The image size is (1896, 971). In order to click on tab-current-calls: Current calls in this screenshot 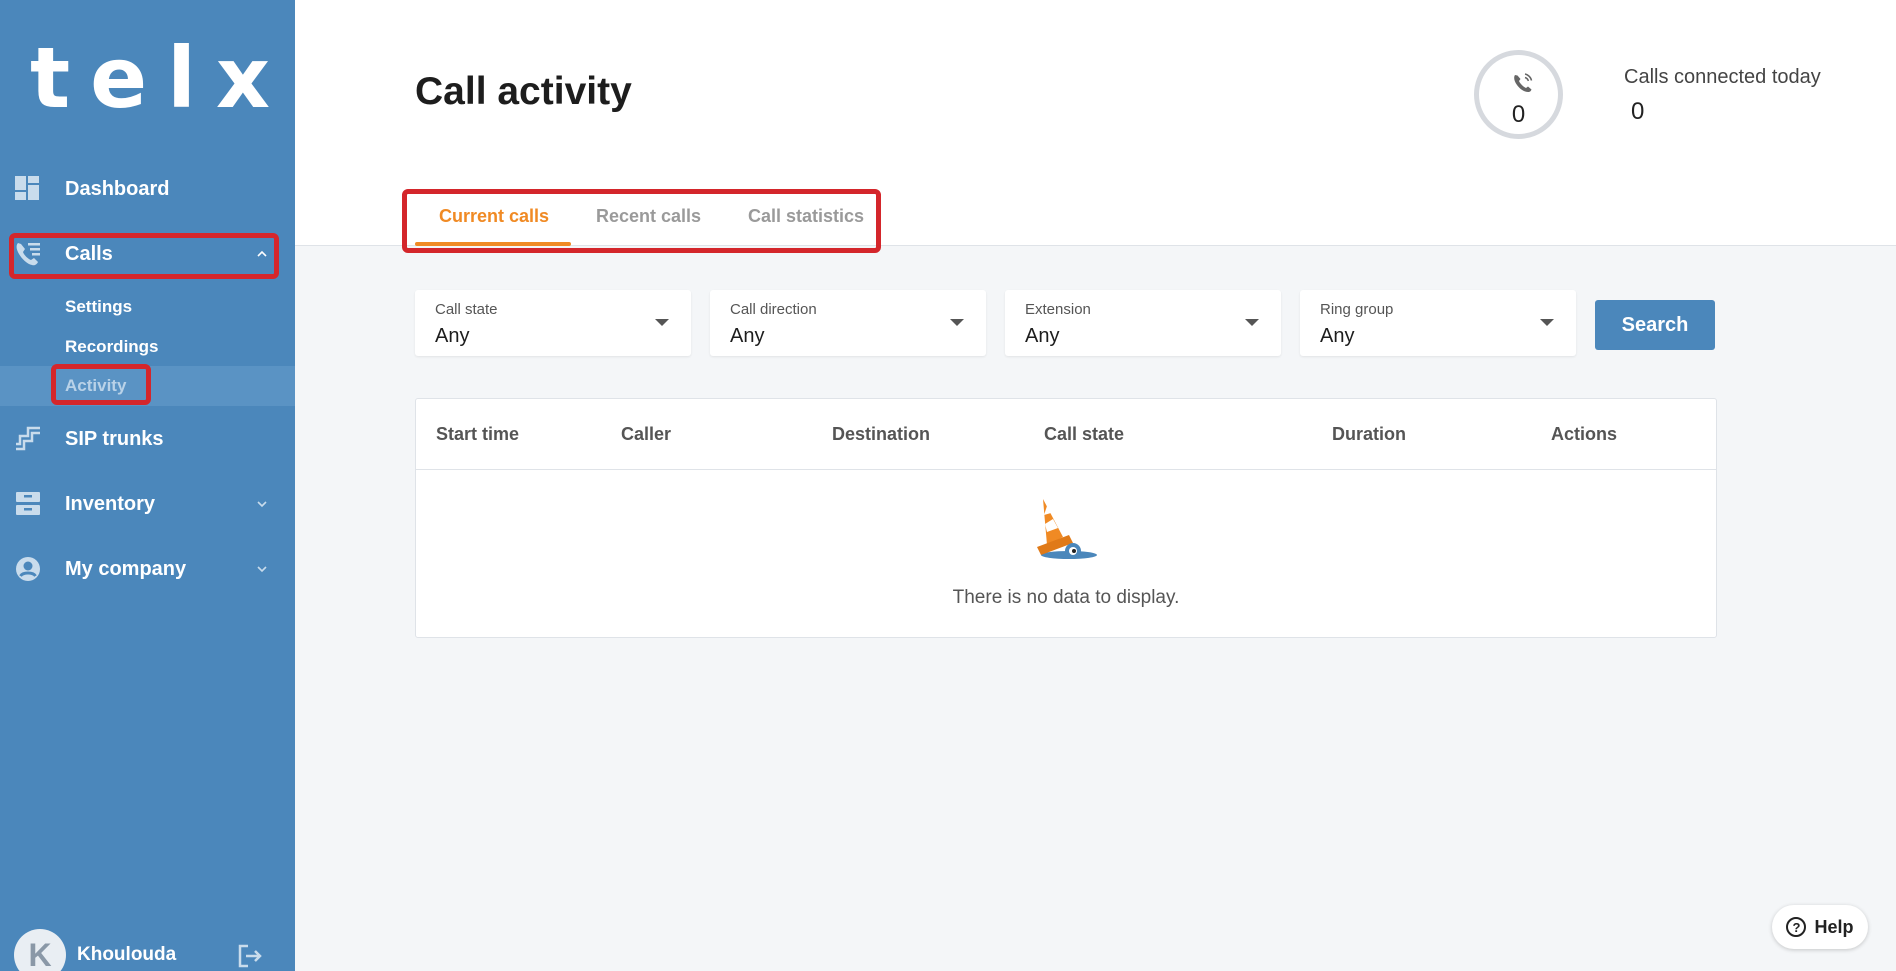, I will do `click(494, 216)`.